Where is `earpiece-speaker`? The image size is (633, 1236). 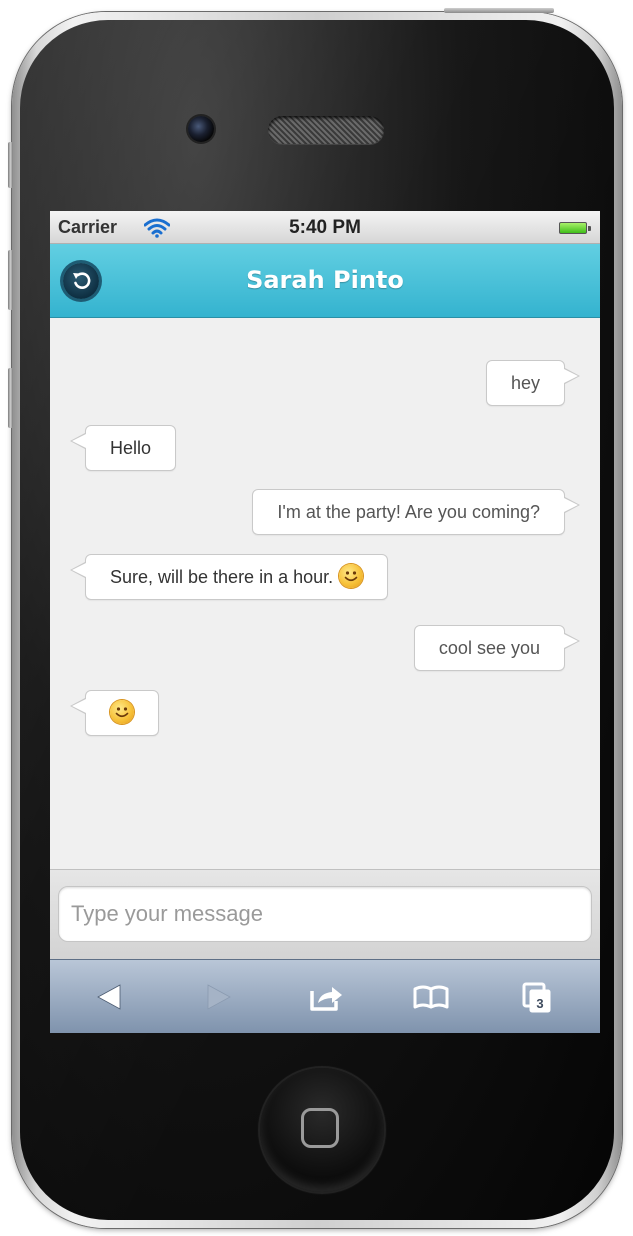
earpiece-speaker is located at coordinates (326, 130).